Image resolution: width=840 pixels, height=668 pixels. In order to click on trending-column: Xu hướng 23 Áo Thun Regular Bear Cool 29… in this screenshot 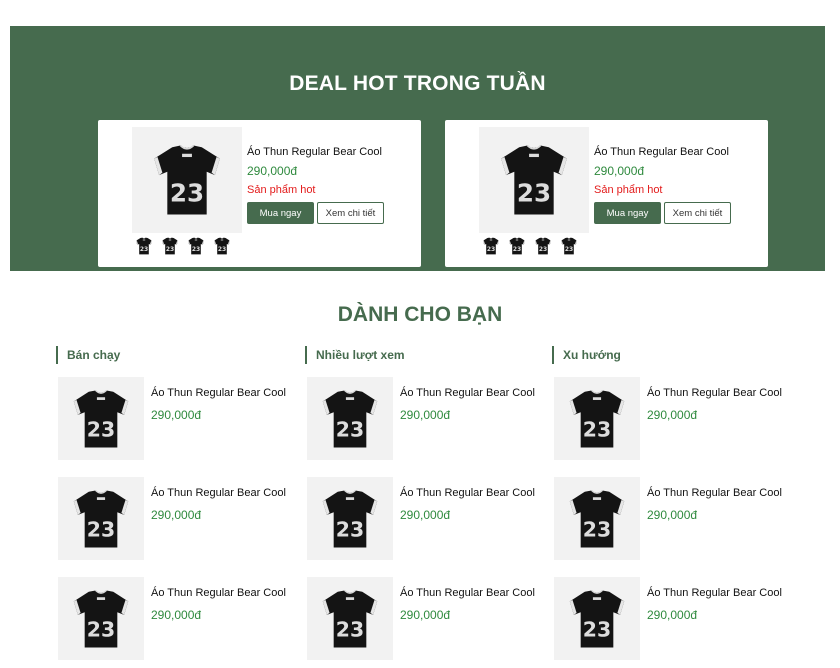, I will do `click(672, 503)`.